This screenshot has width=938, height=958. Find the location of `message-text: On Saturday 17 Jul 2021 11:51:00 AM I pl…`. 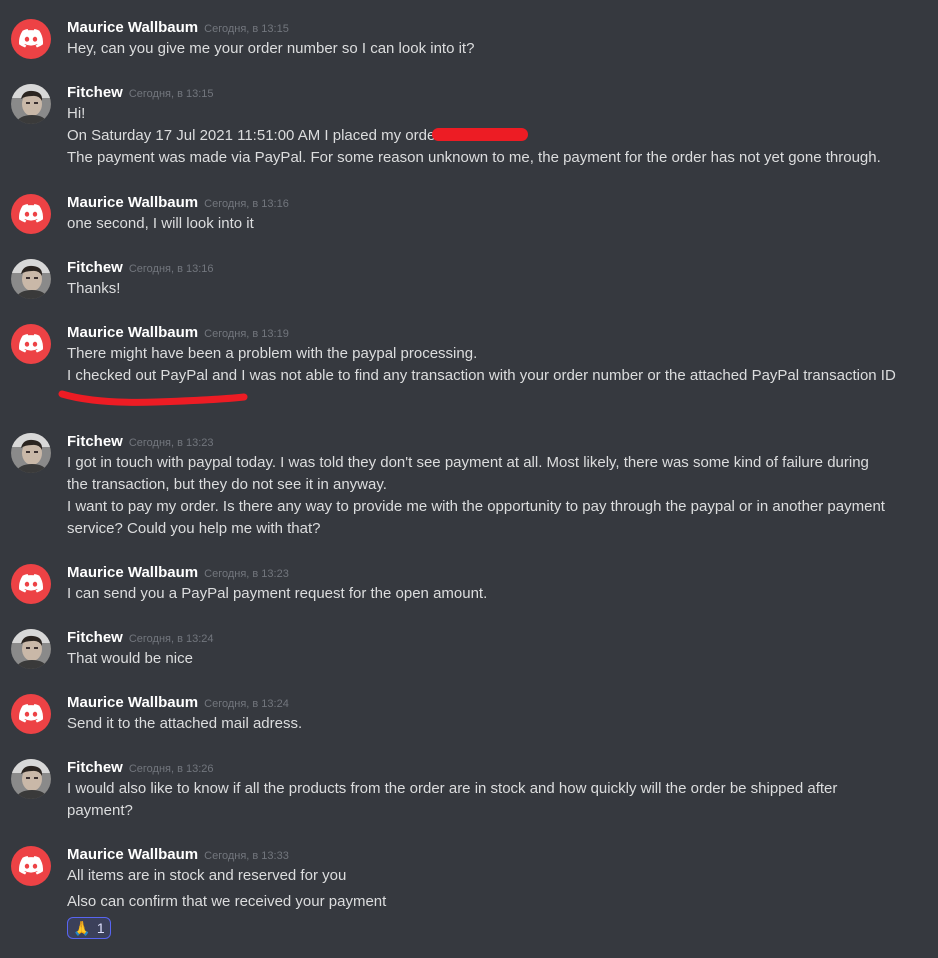

message-text: On Saturday 17 Jul 2021 11:51:00 AM I pl… is located at coordinates (254, 135).